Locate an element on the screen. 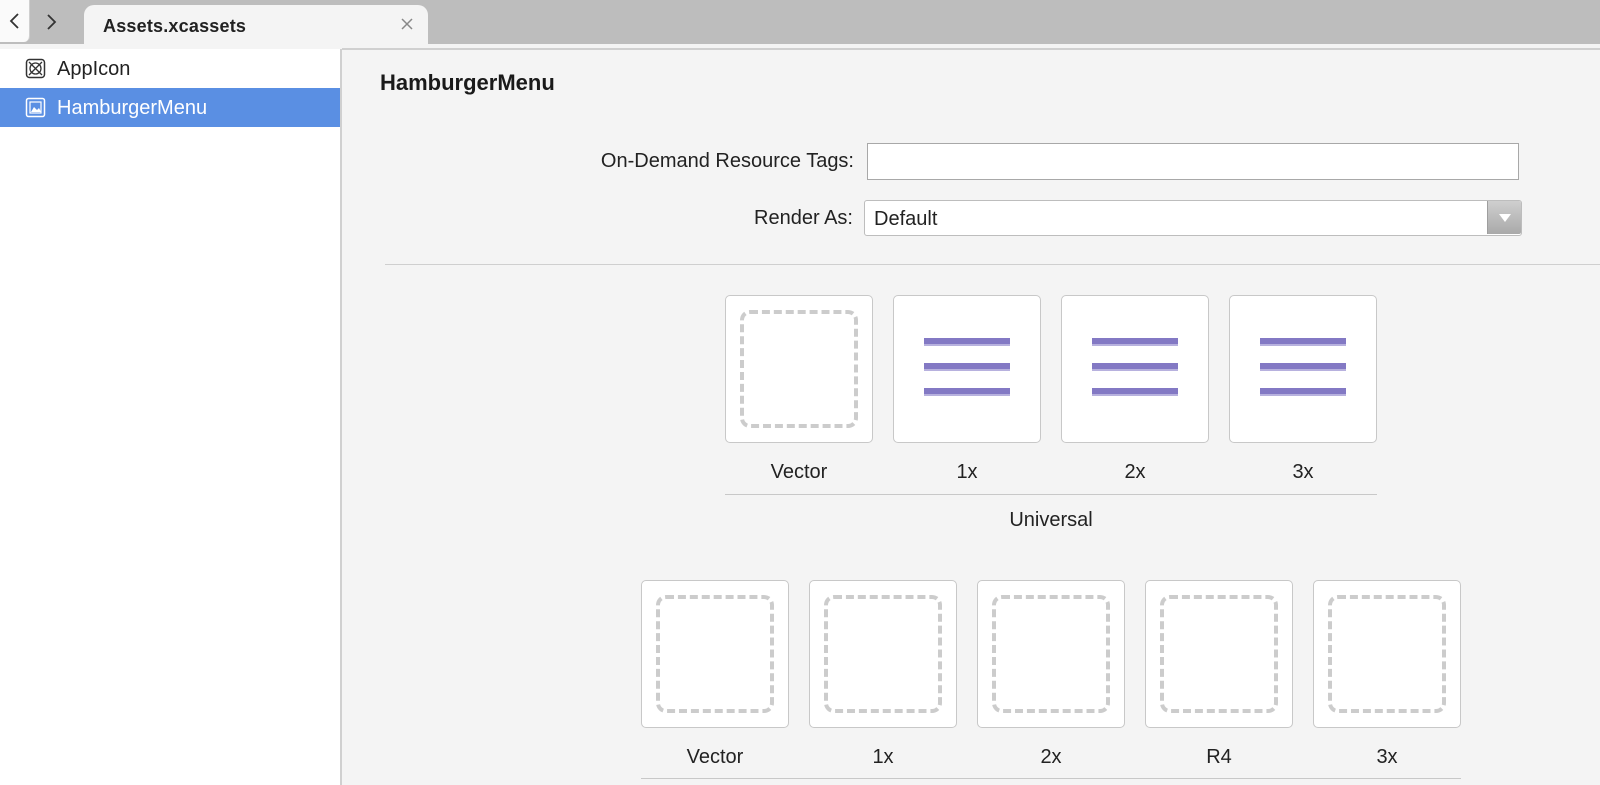 The width and height of the screenshot is (1600, 785). image-set-icon is located at coordinates (35, 107).